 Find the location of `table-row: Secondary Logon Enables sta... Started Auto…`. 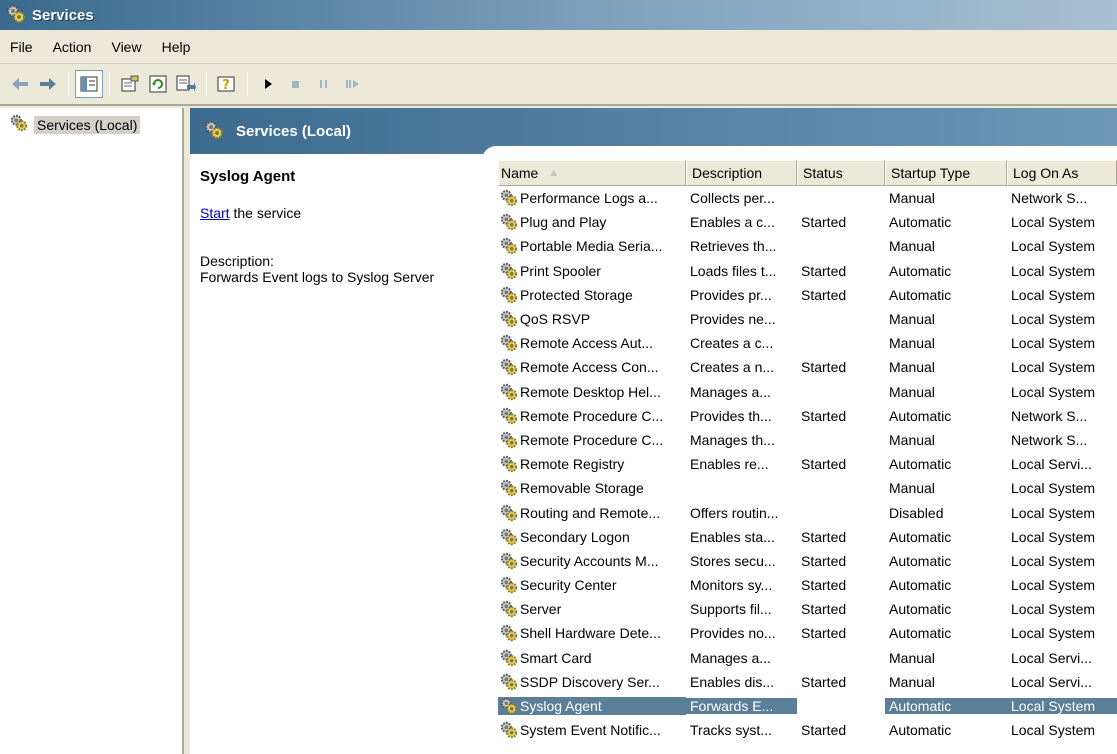

table-row: Secondary Logon Enables sta... Started Auto… is located at coordinates (807, 537).